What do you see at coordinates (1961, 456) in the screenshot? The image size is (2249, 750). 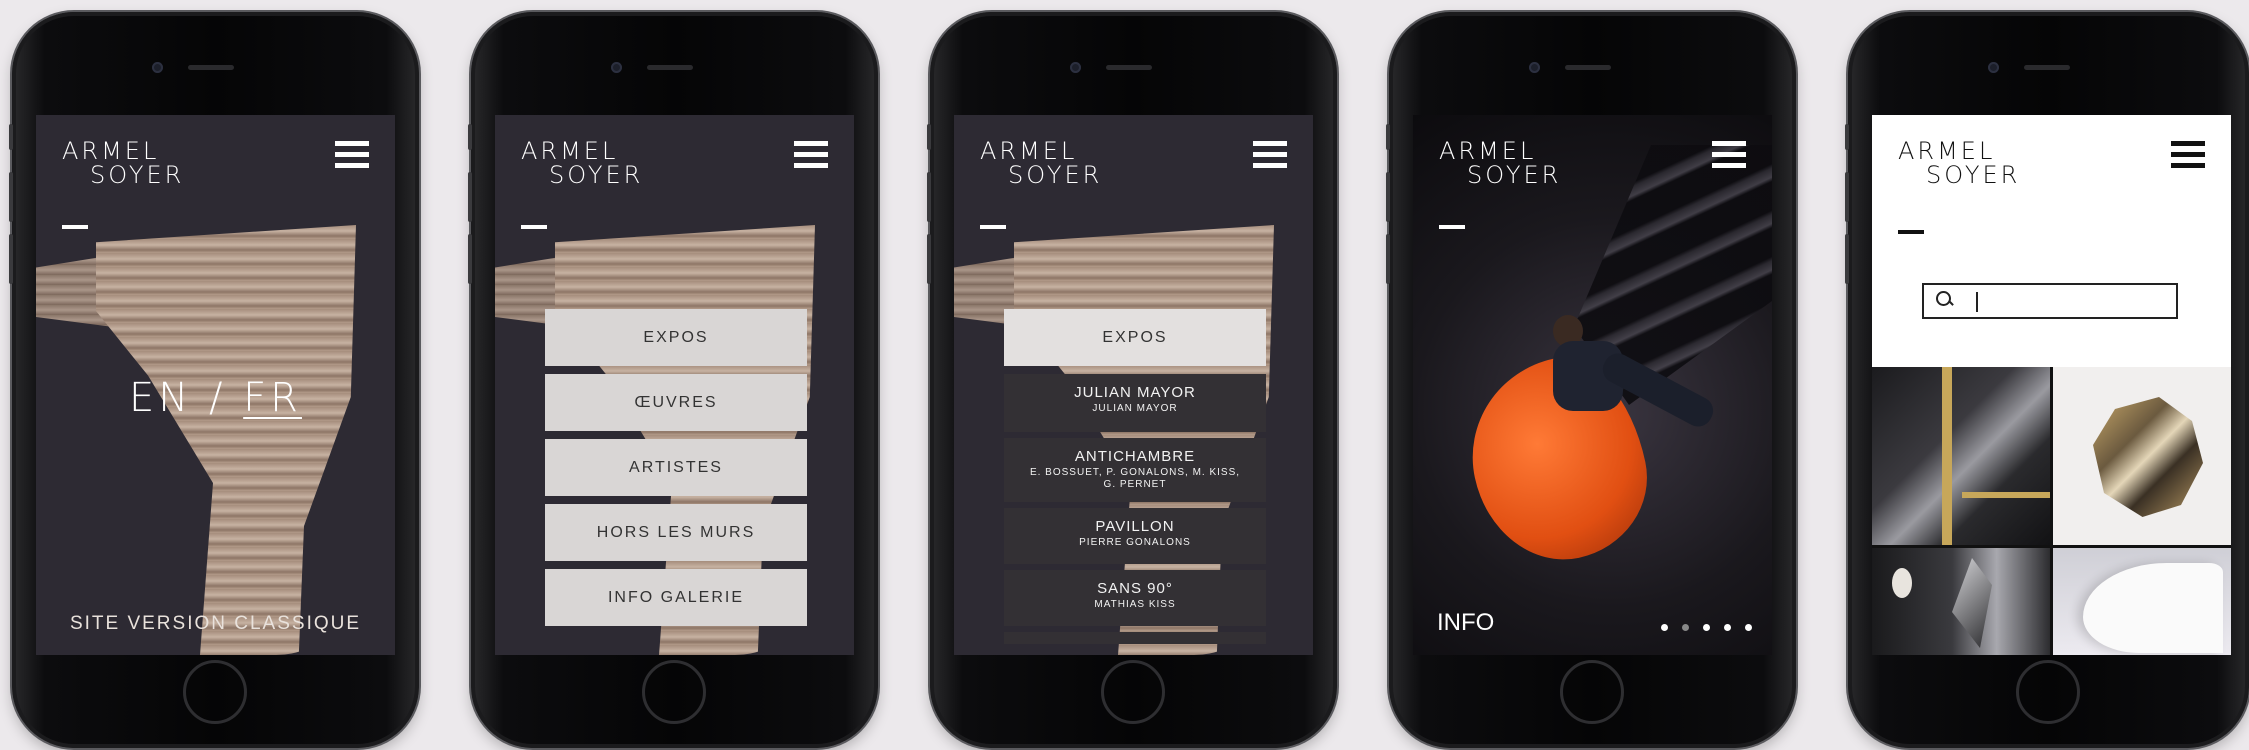 I see `gallery-tile-interior` at bounding box center [1961, 456].